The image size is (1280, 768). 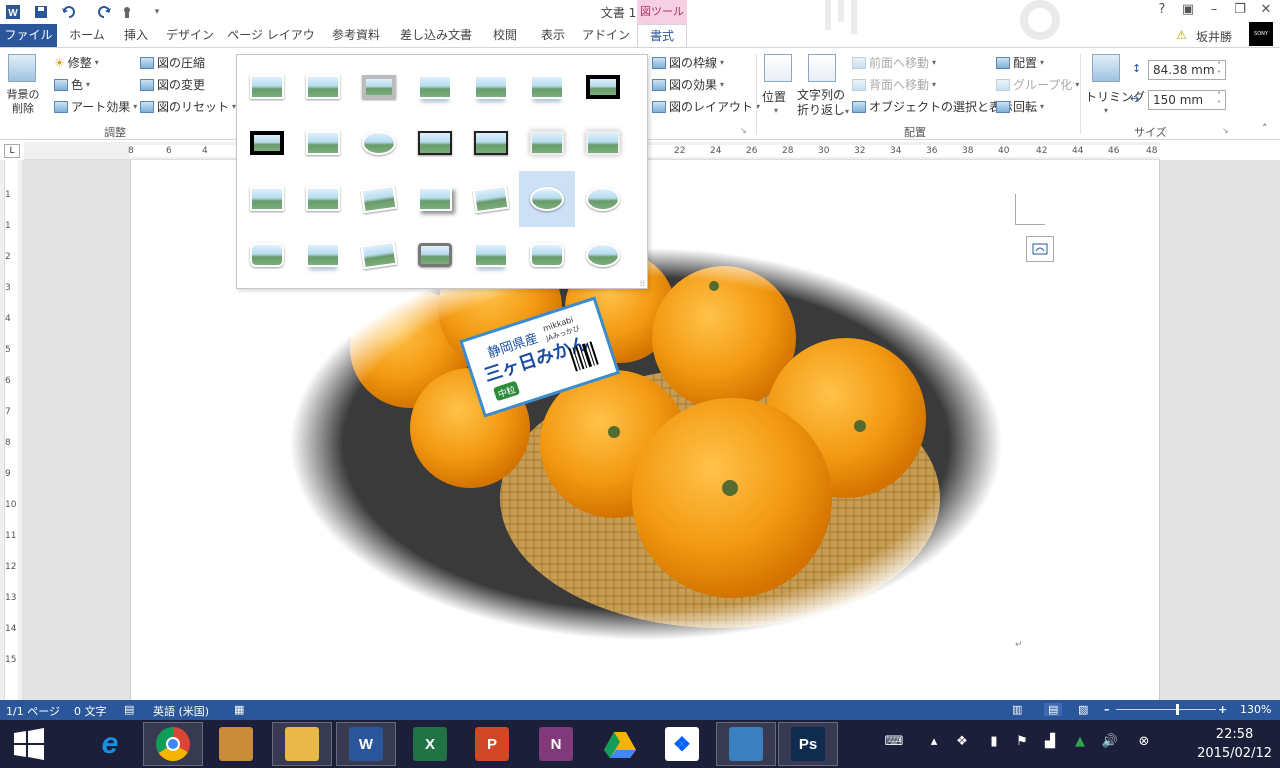 I want to click on corrections-button: ☀ 修整 ▾, so click(x=76, y=62).